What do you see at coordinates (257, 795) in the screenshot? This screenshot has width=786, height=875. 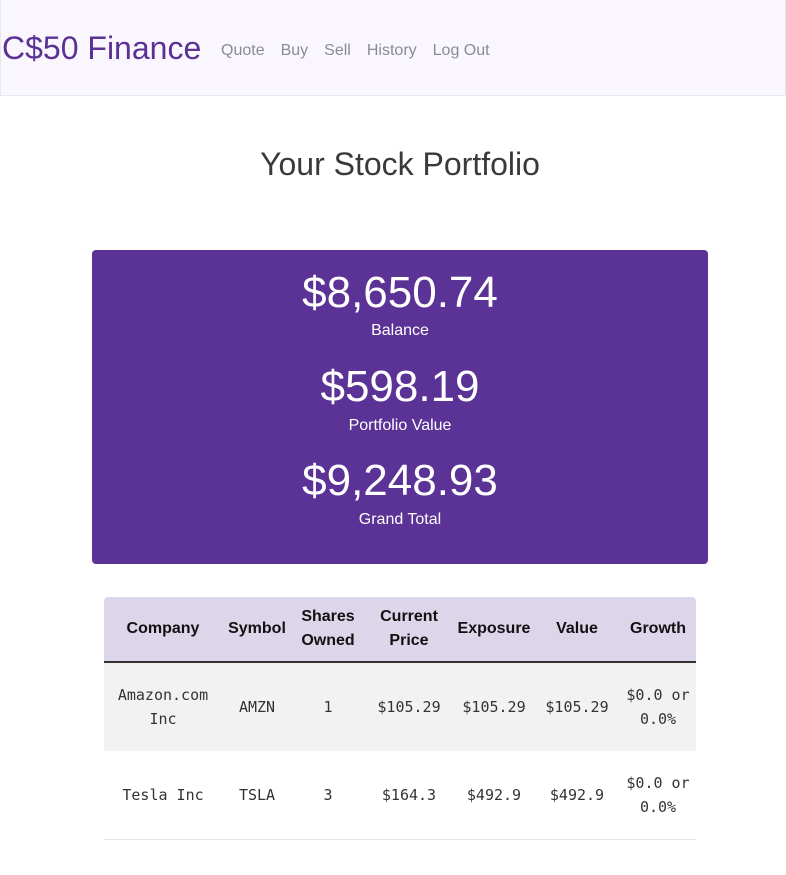 I see `cell-symbol: TSLA` at bounding box center [257, 795].